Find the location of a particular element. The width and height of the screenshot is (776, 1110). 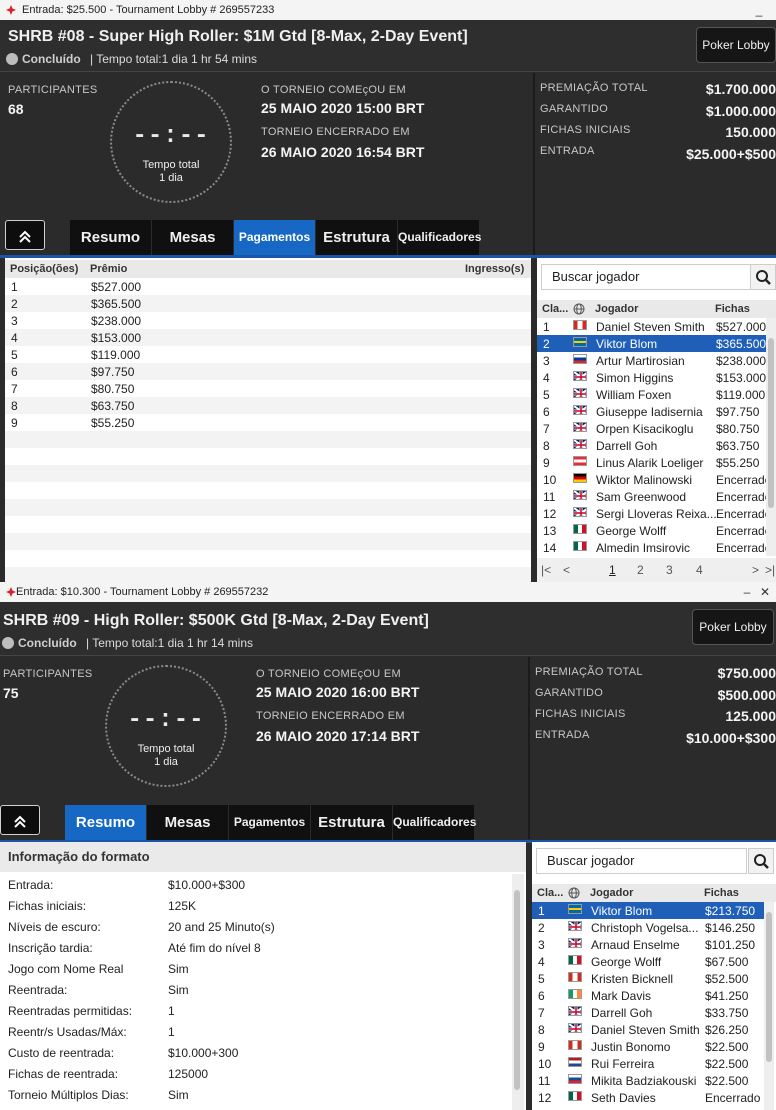

minimize-icon: _ is located at coordinates (759, 10).